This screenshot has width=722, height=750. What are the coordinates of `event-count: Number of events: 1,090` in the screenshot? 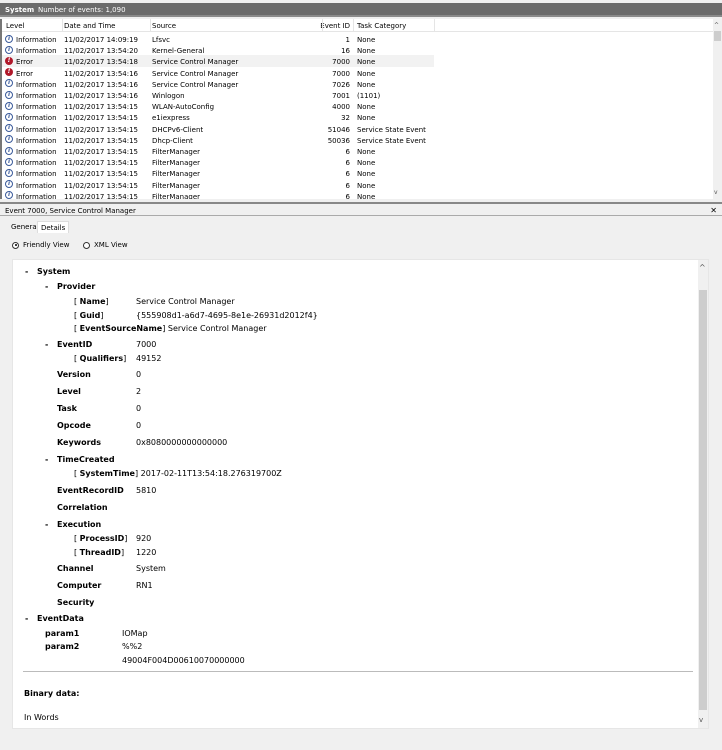 It's located at (82, 10).